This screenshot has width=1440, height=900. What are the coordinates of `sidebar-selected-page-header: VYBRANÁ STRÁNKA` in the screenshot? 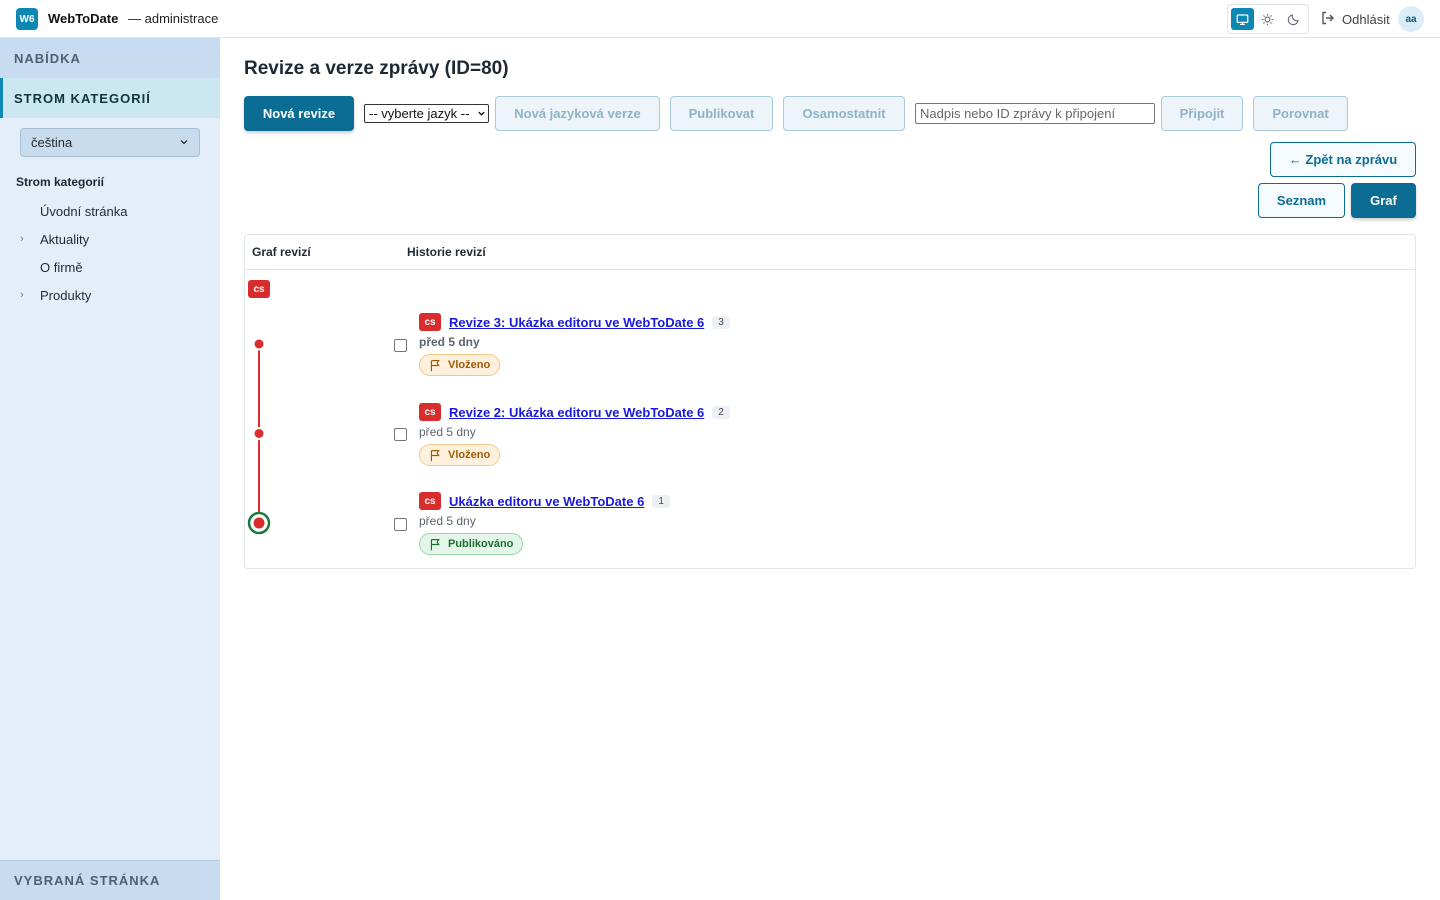 It's located at (110, 880).